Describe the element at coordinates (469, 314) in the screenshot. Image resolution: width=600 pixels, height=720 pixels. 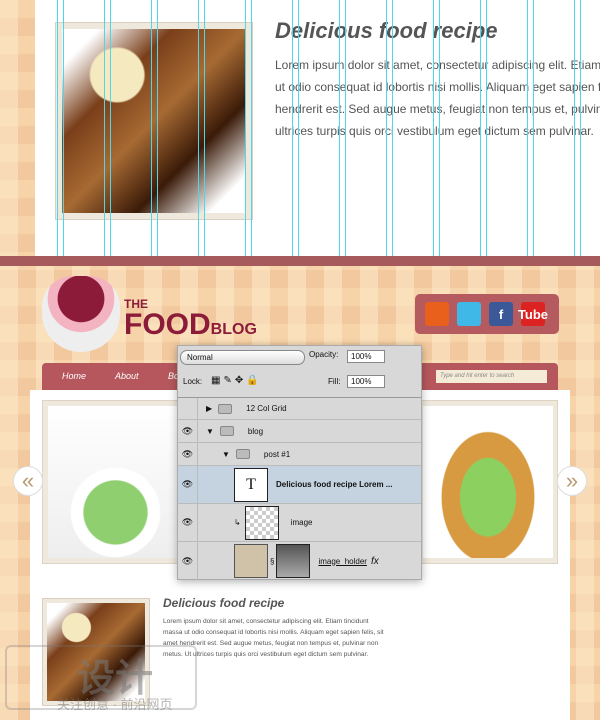
I see `twitter-icon` at that location.